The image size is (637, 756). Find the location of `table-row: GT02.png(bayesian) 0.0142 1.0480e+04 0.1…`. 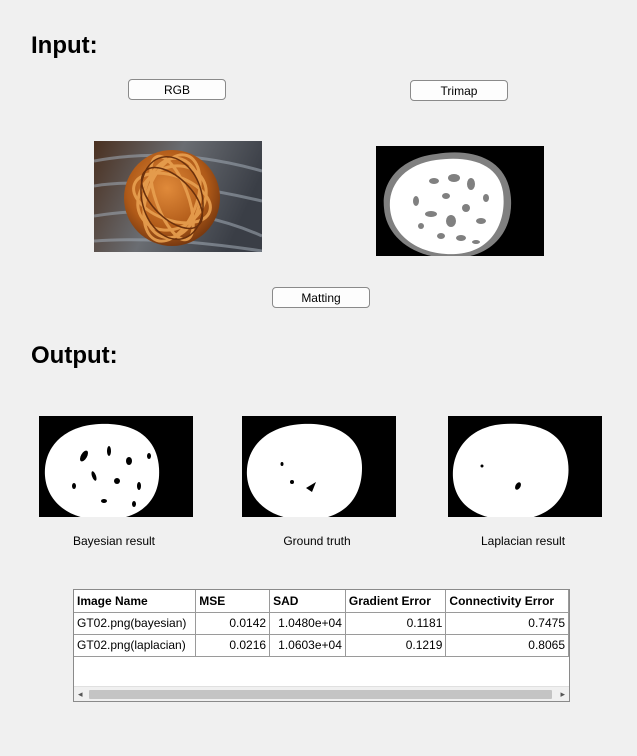

table-row: GT02.png(bayesian) 0.0142 1.0480e+04 0.1… is located at coordinates (321, 623).